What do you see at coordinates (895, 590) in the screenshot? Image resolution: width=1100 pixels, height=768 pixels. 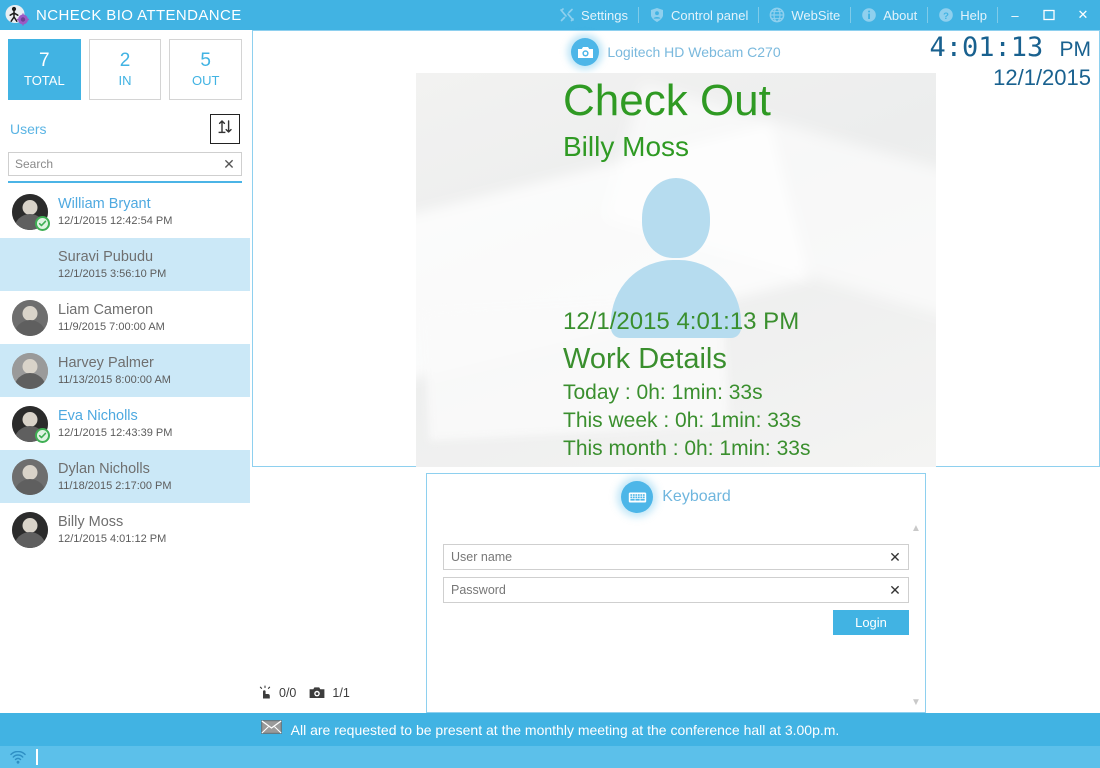 I see `password-clear-icon: ✕` at bounding box center [895, 590].